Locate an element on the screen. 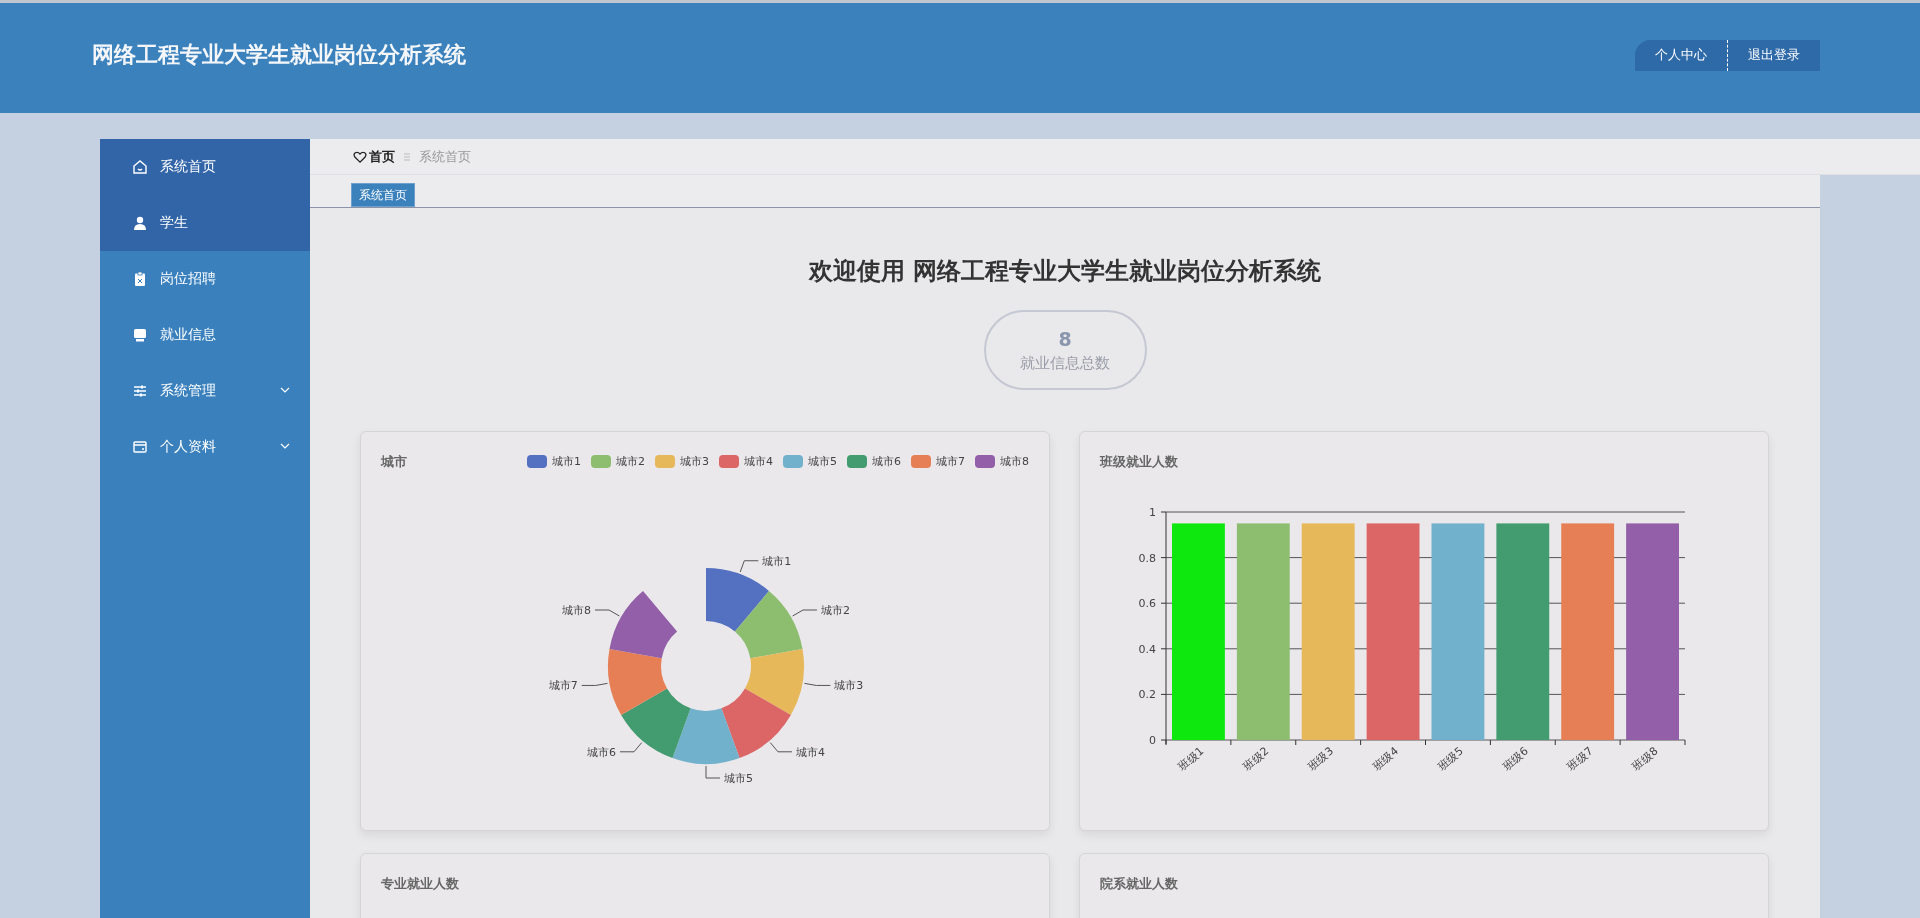  card-title: 班级就业人数 is located at coordinates (1139, 461).